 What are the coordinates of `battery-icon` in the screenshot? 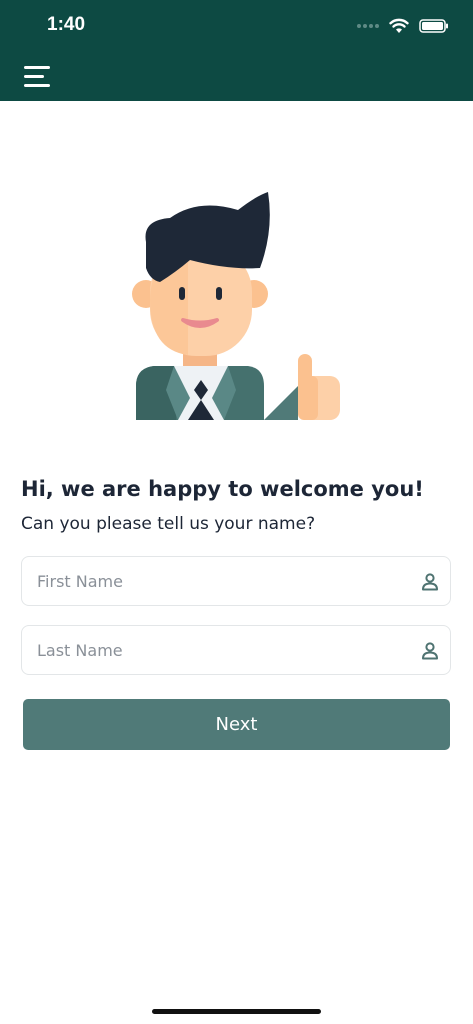 It's located at (433, 26).